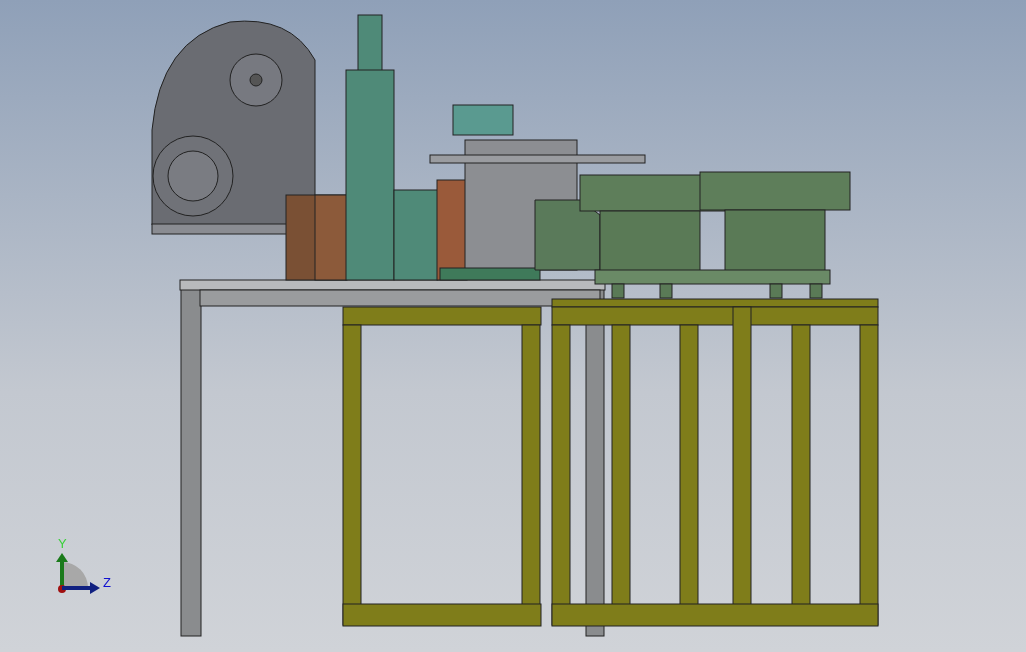  Describe the element at coordinates (107, 582) in the screenshot. I see `axis-label: Z` at that location.